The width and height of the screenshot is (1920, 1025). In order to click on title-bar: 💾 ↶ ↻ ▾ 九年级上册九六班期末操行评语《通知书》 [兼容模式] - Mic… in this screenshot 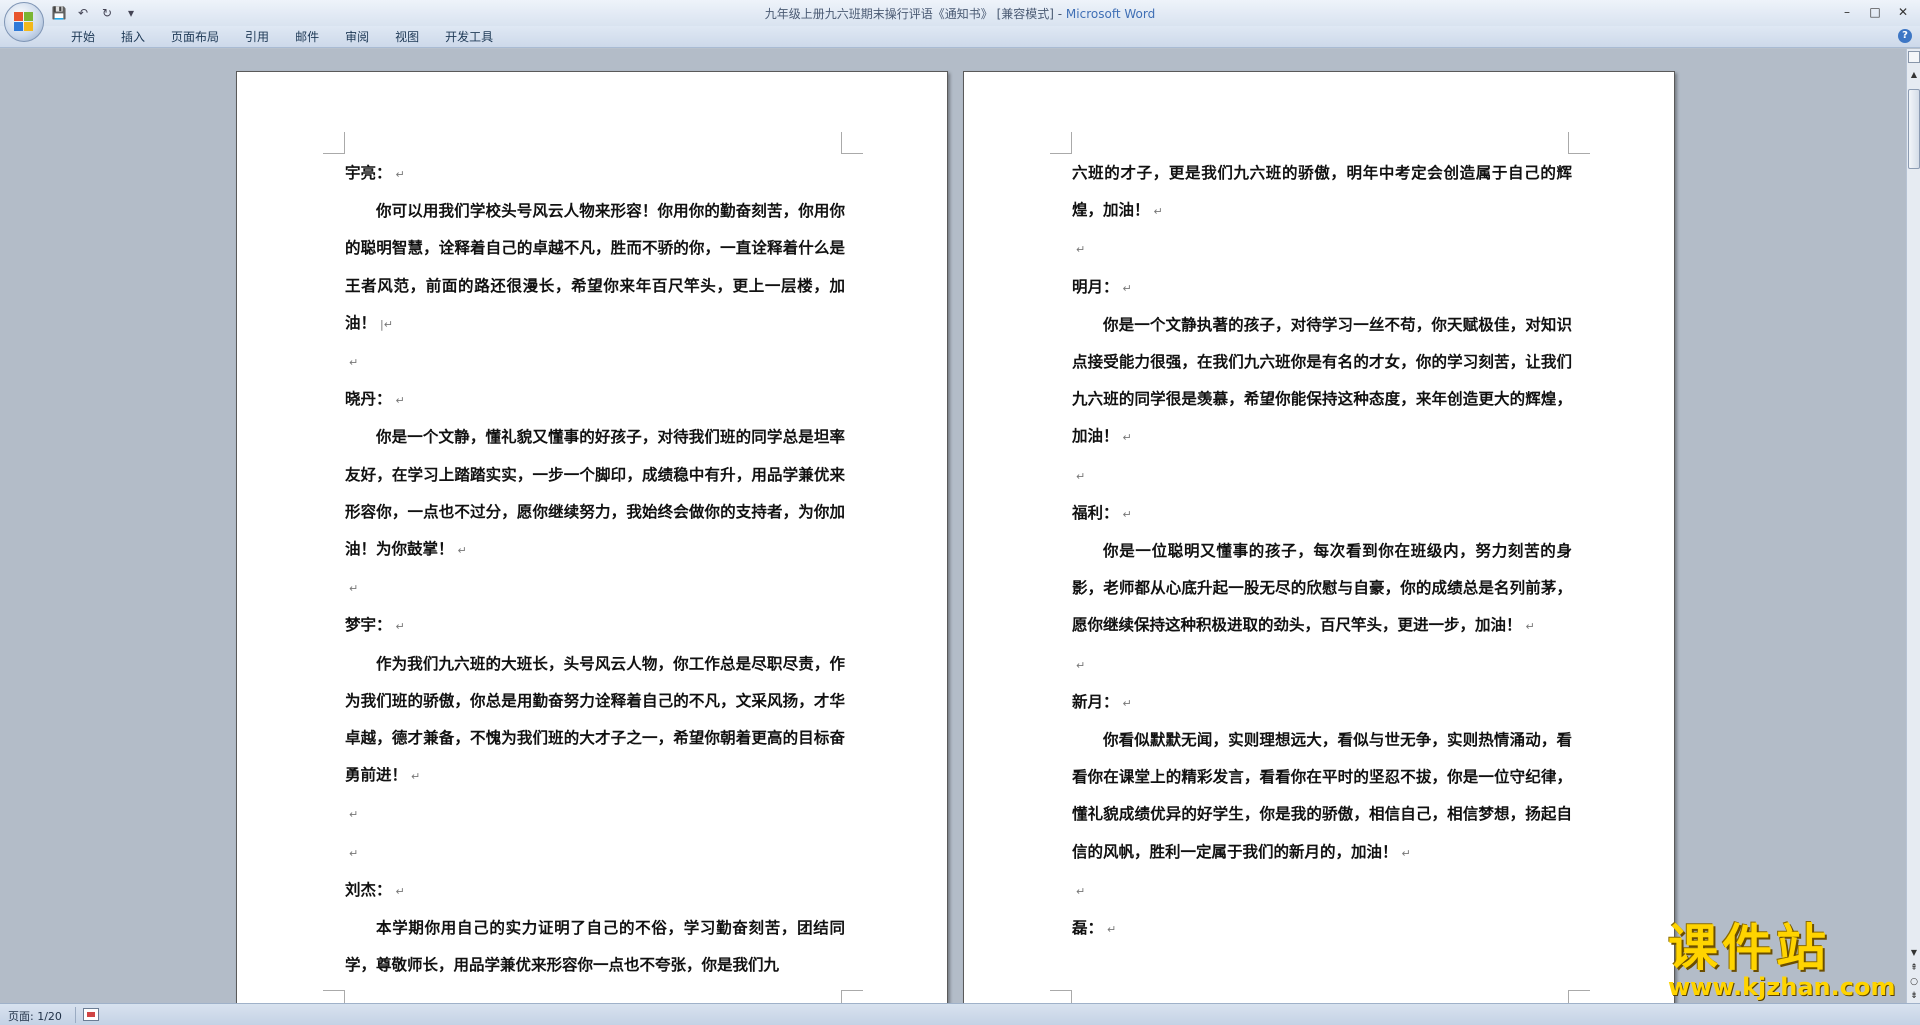, I will do `click(960, 13)`.